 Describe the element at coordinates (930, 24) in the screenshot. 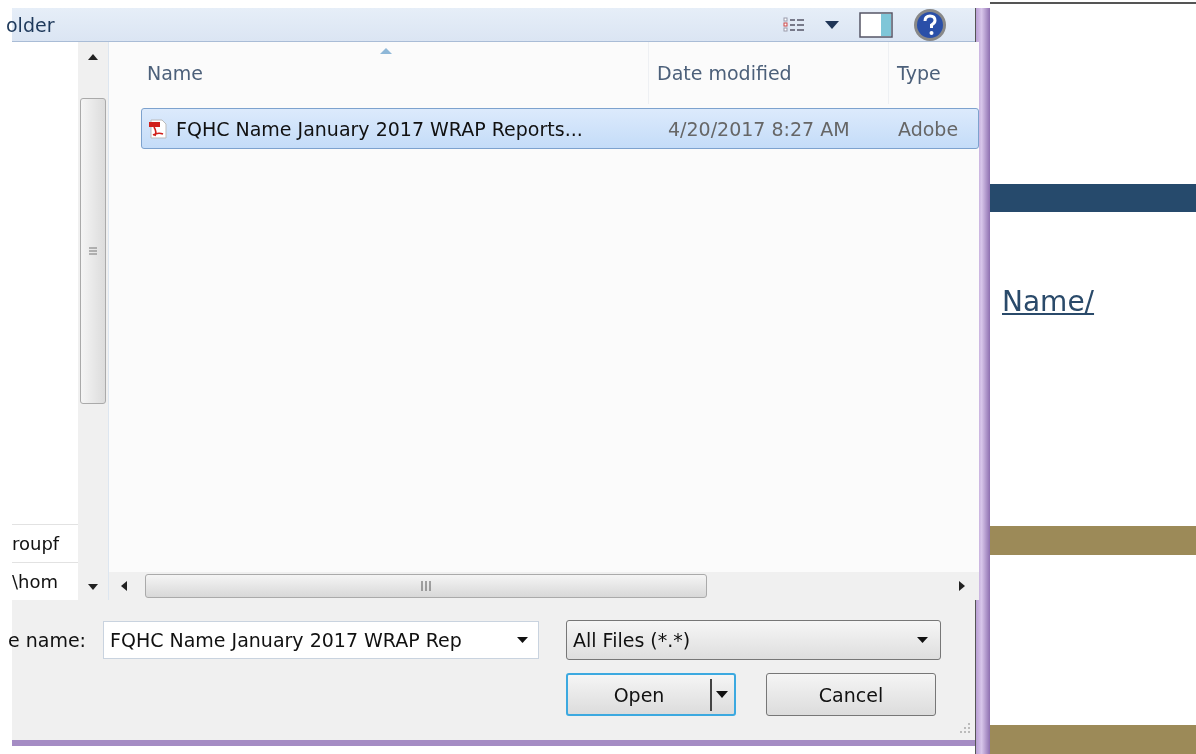

I see `help-icon` at that location.